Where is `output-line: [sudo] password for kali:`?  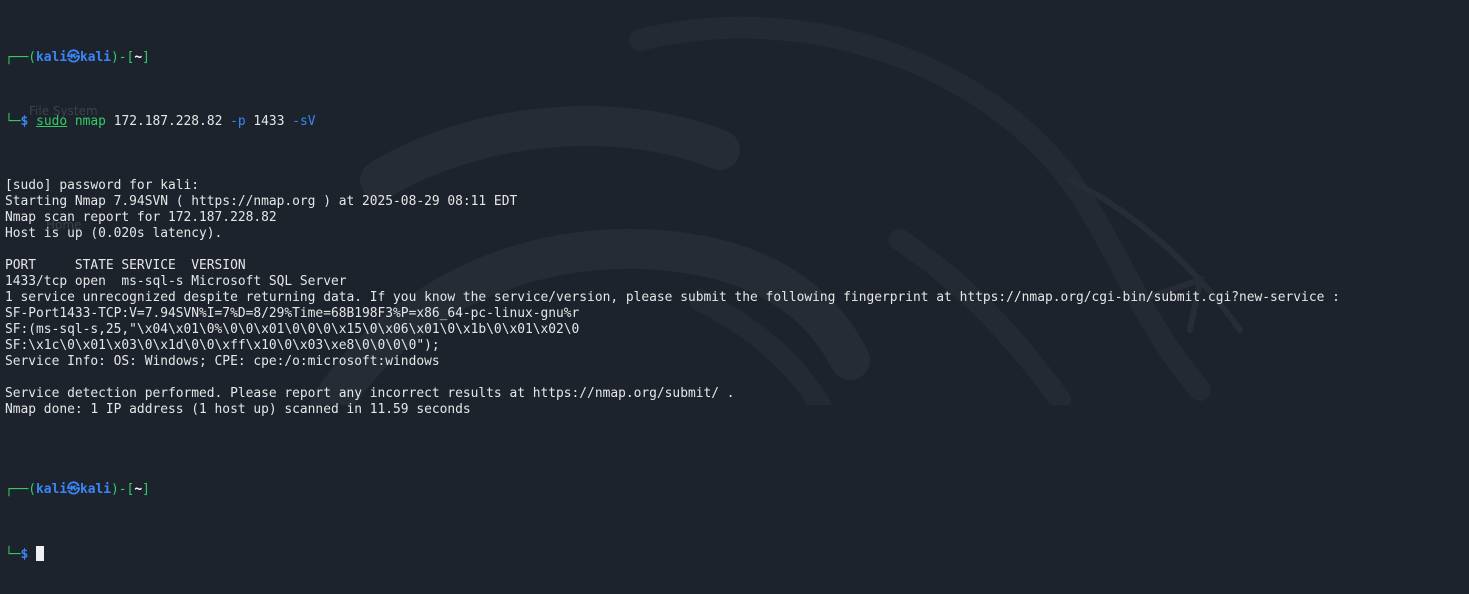 output-line: [sudo] password for kali: is located at coordinates (102, 185).